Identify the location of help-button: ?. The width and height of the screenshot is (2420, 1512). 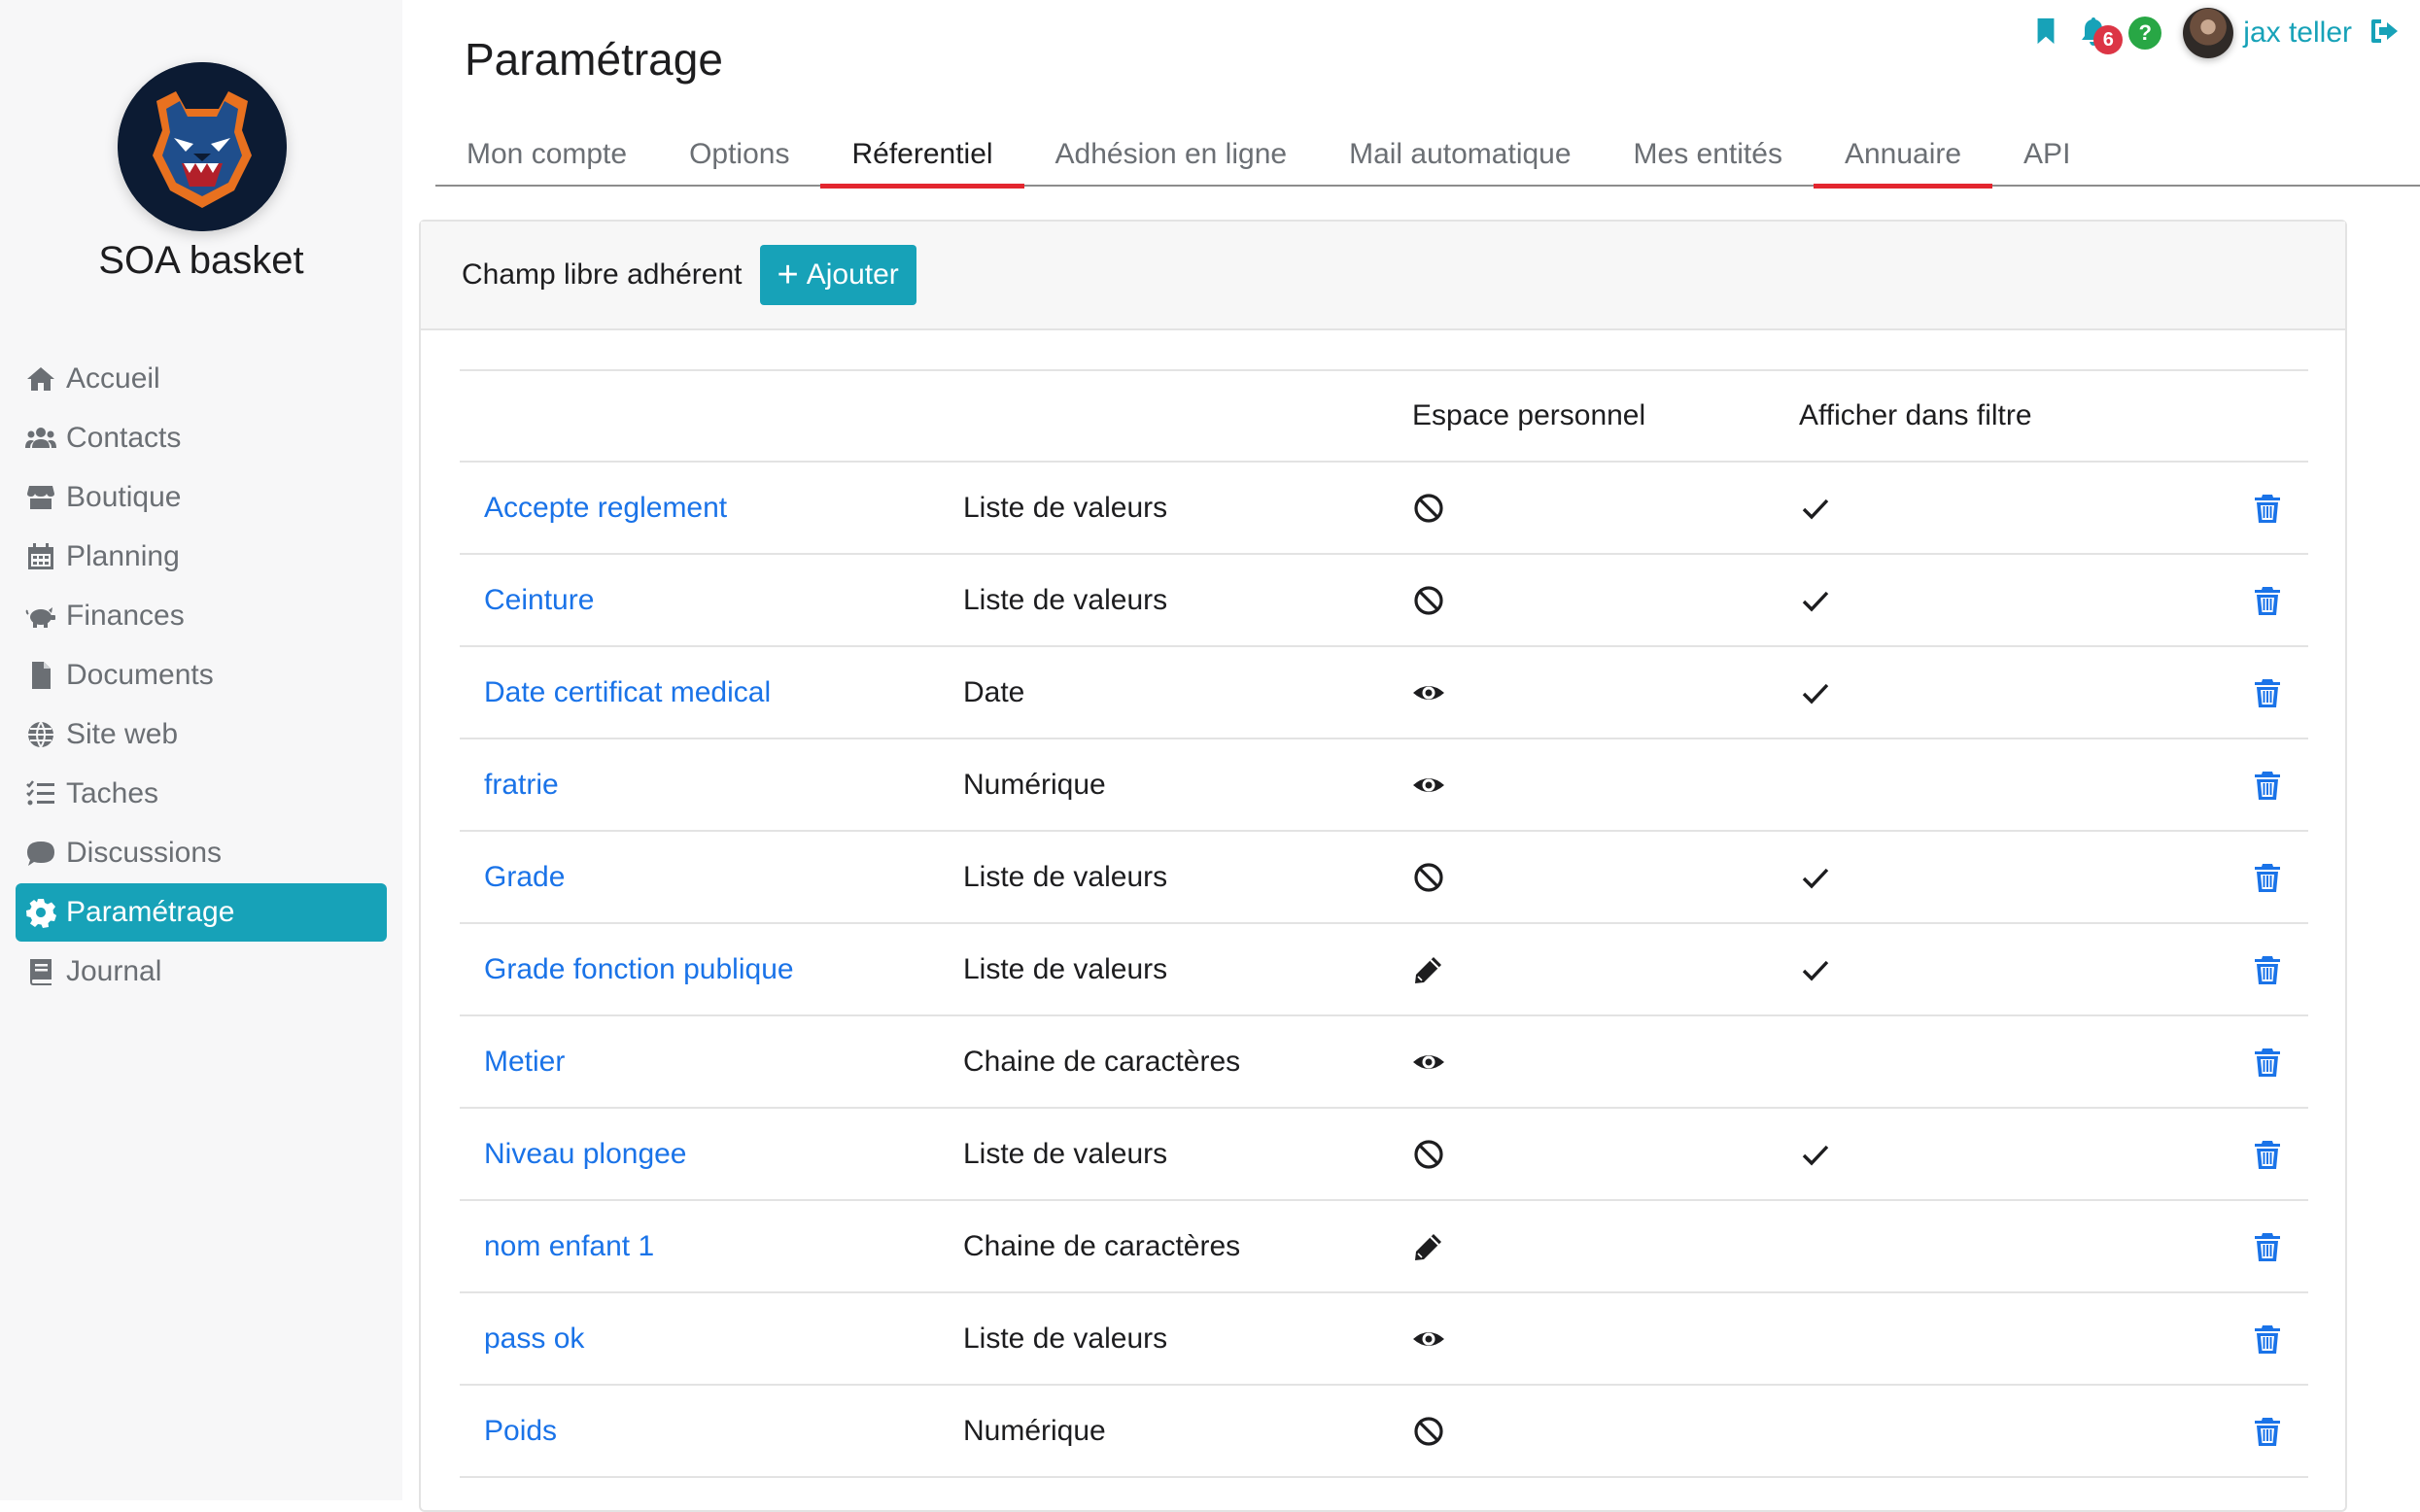
(2145, 33).